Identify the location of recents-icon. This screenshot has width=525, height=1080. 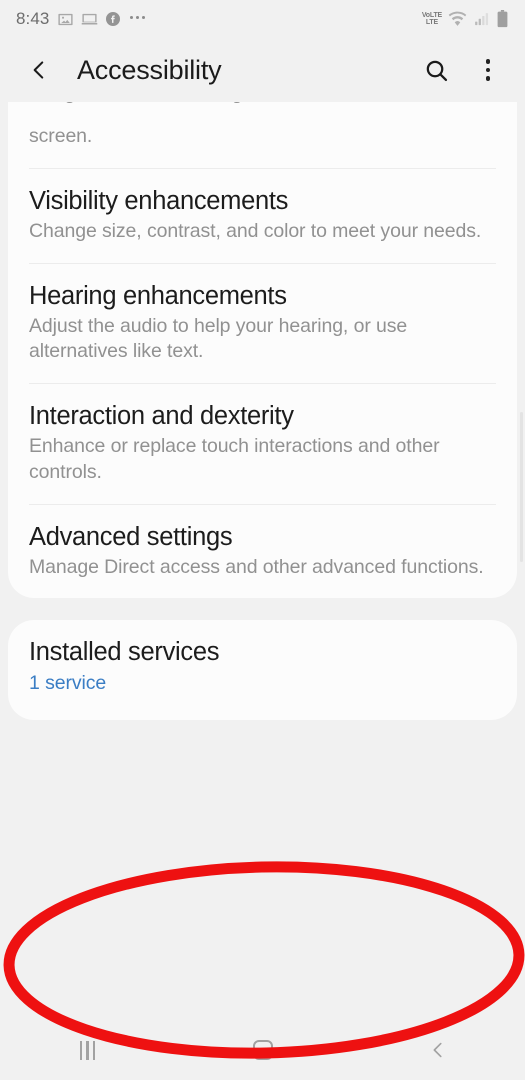
(87, 1050).